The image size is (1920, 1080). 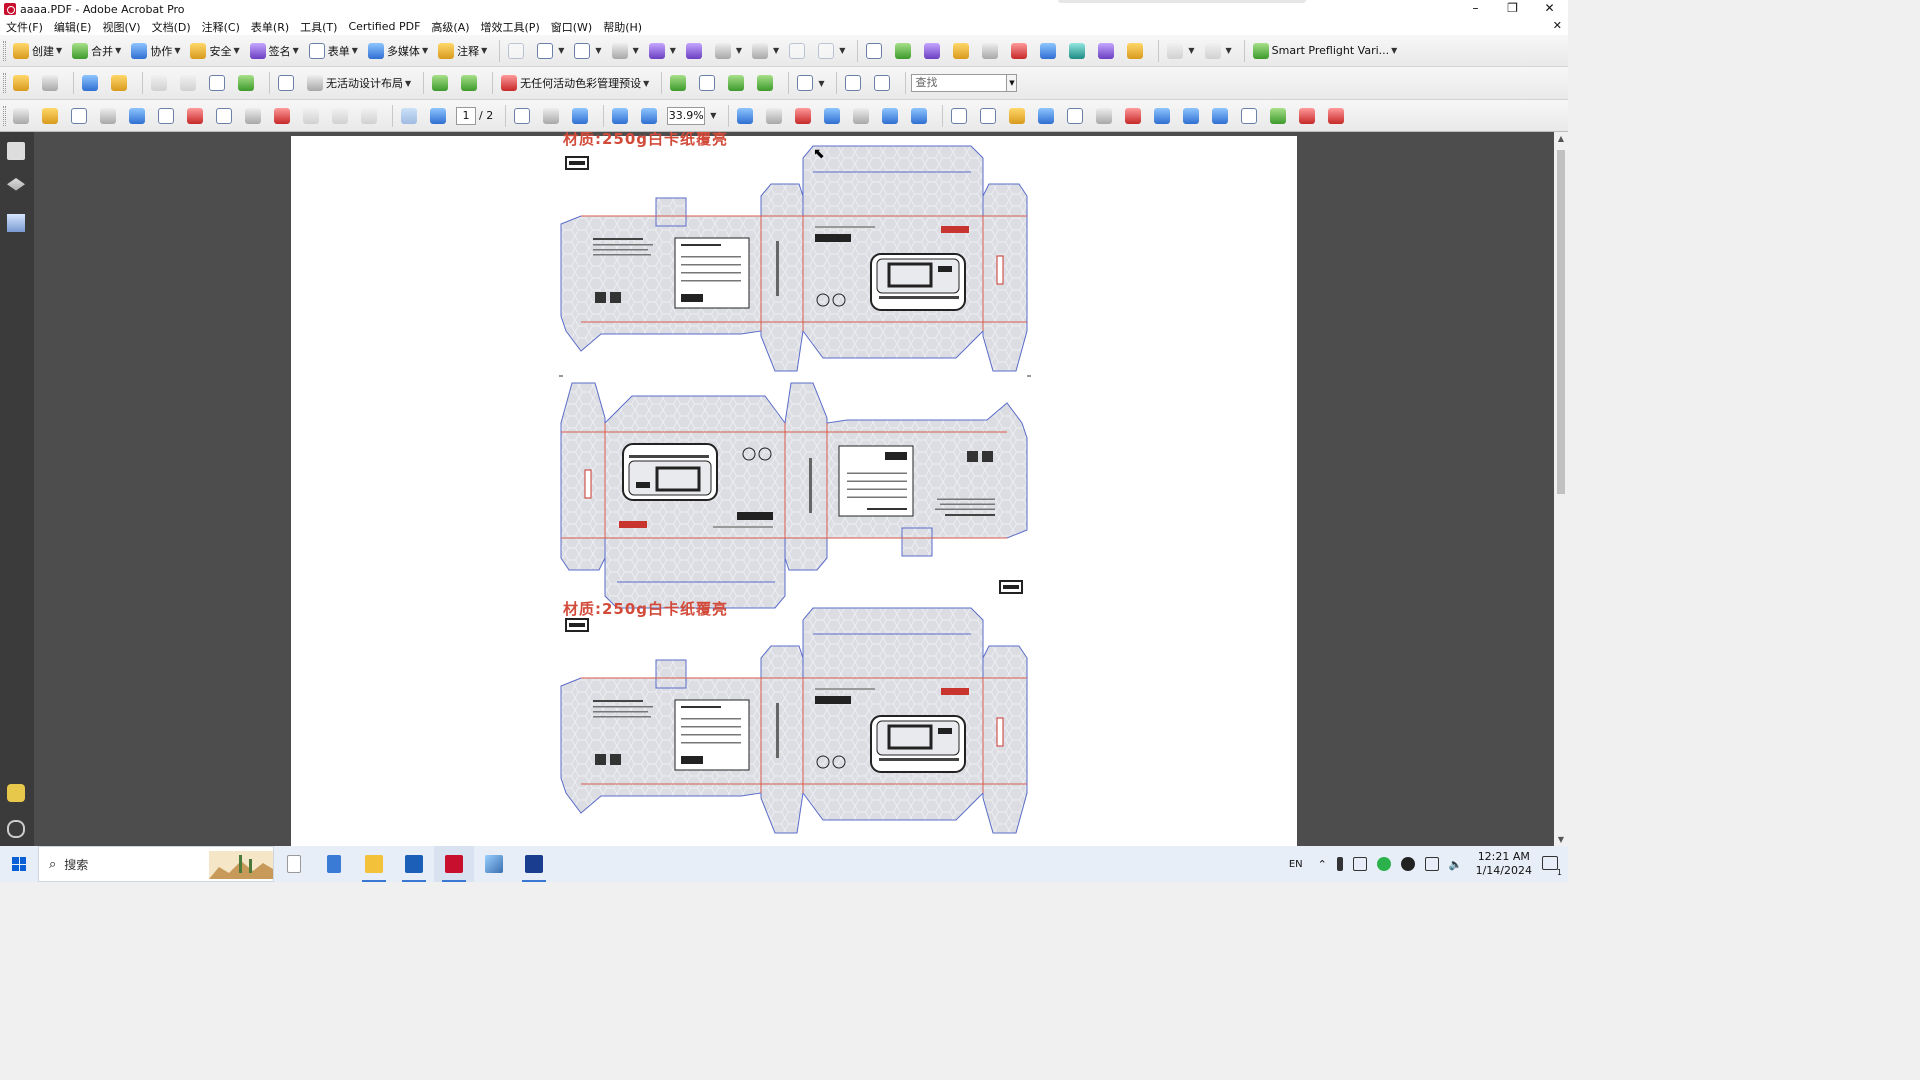 I want to click on font-tool, so click(x=695, y=51).